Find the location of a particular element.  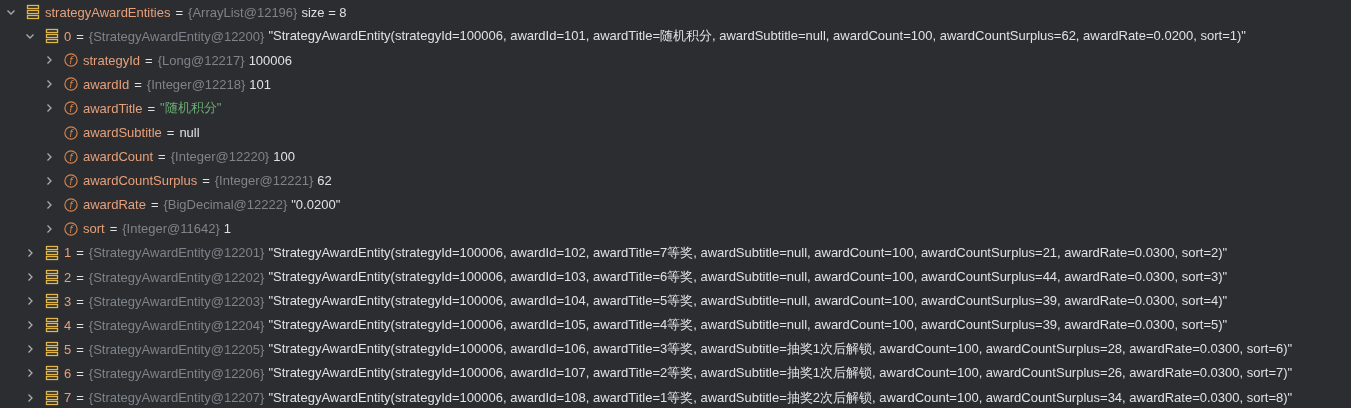

type-label: {StrategyAwardEntity@12204} is located at coordinates (176, 325).